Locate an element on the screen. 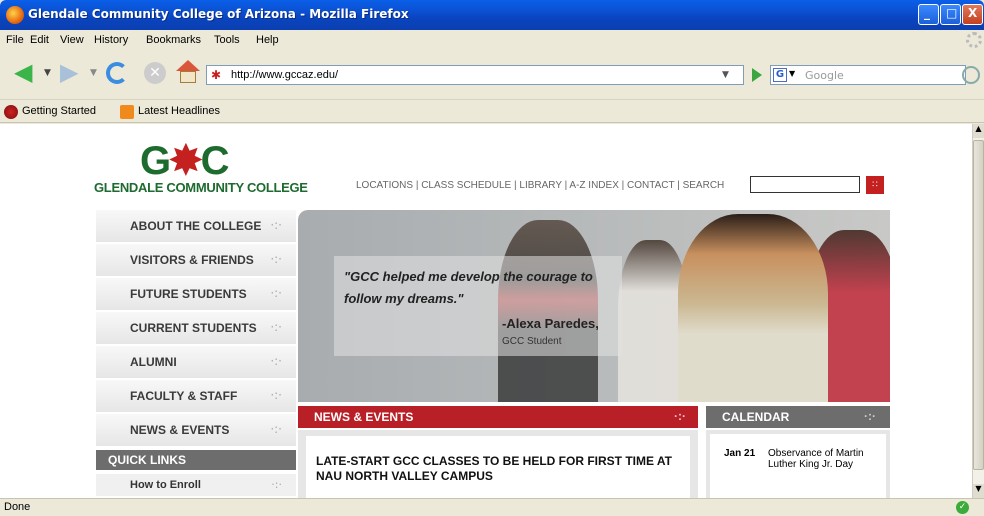  menu-file: File is located at coordinates (15, 40).